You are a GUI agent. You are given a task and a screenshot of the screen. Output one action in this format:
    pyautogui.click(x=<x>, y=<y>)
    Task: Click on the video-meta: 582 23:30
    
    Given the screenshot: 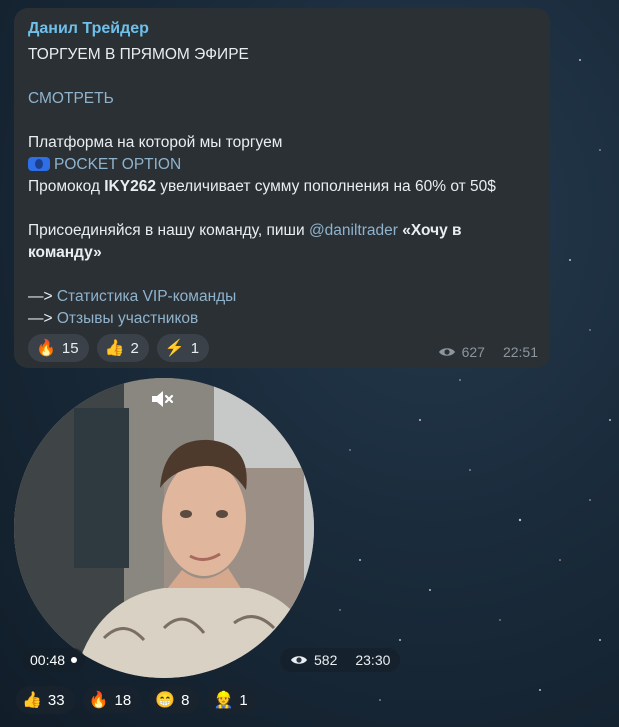 What is the action you would take?
    pyautogui.click(x=340, y=660)
    